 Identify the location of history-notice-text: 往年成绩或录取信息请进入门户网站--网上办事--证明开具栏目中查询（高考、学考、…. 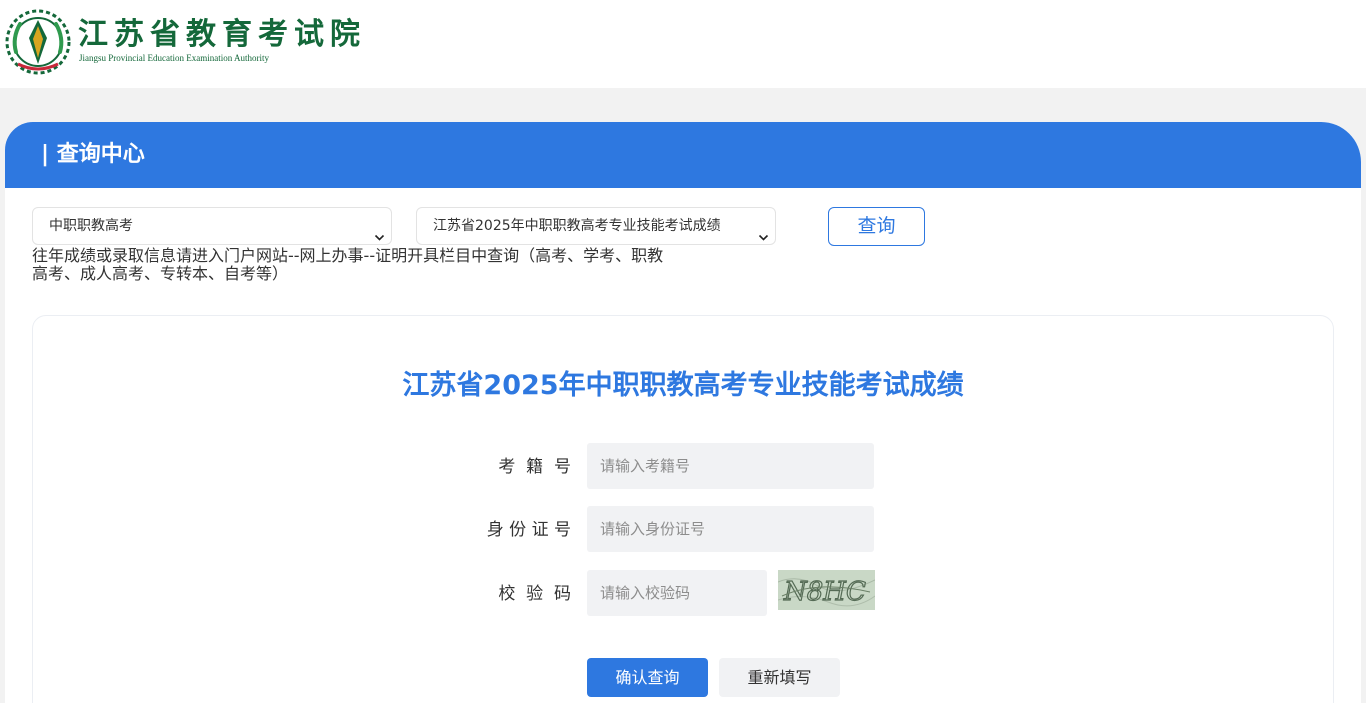
(348, 264).